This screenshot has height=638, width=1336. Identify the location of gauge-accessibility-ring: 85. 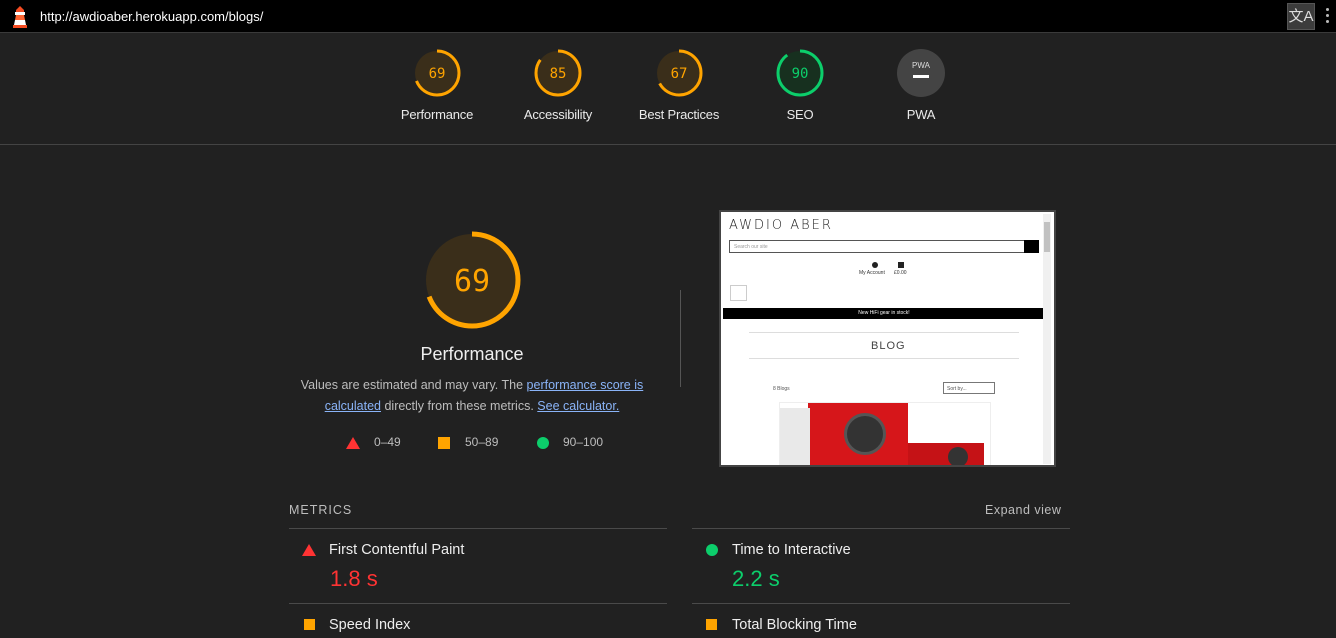
(558, 73).